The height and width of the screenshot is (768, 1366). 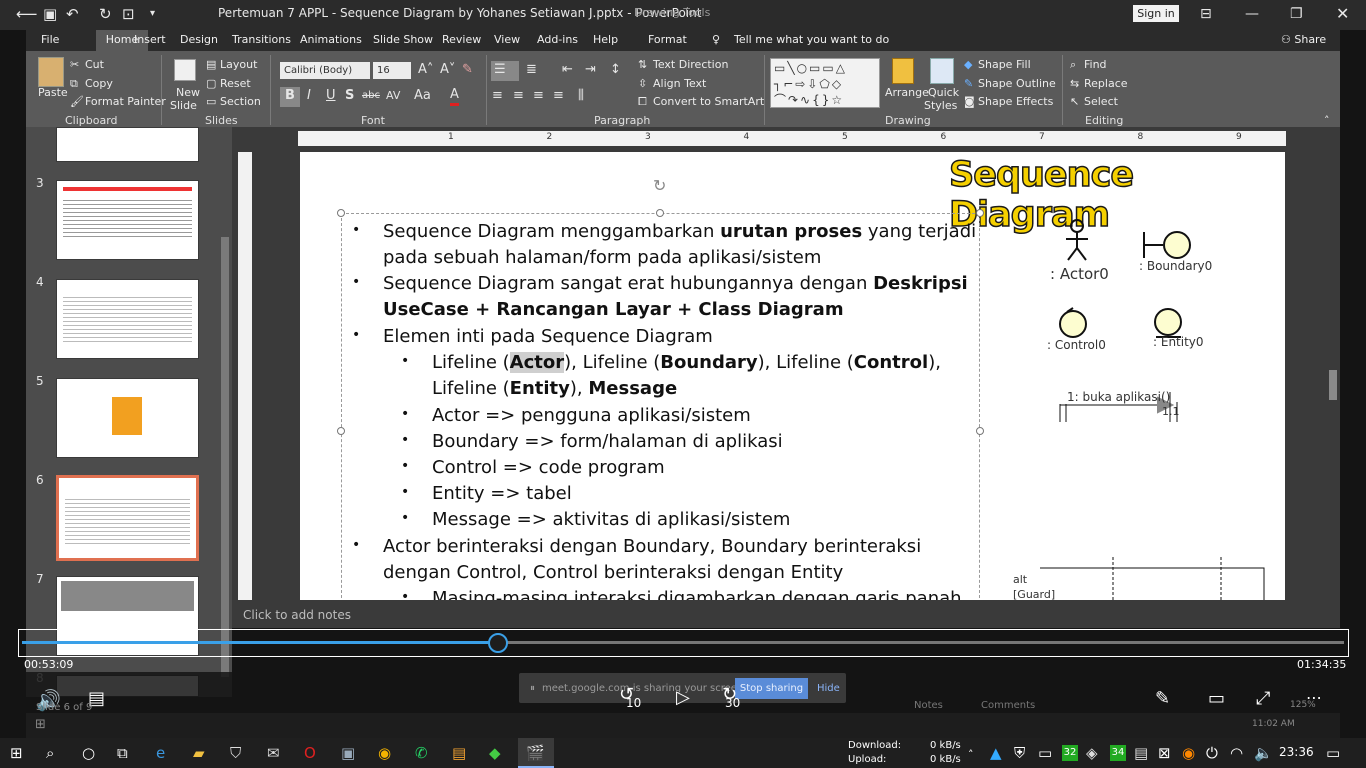 What do you see at coordinates (150, 39) in the screenshot?
I see `tab-insert: Insert` at bounding box center [150, 39].